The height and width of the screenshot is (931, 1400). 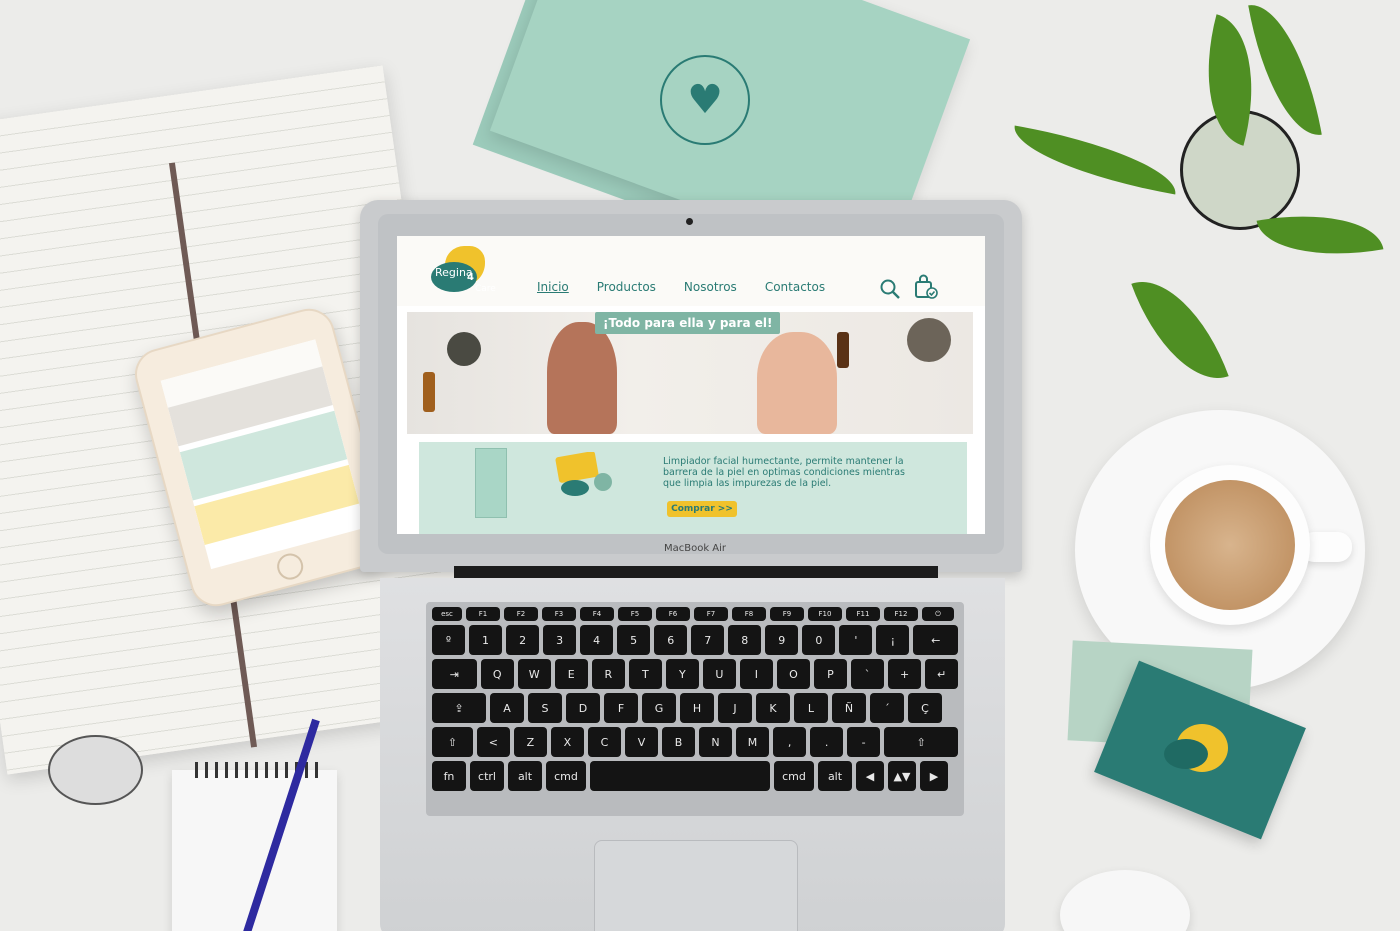 What do you see at coordinates (507, 708) in the screenshot?
I see `key-a: A` at bounding box center [507, 708].